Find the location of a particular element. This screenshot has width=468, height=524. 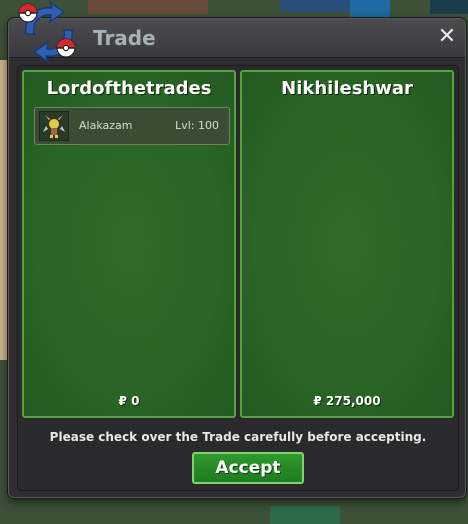

window-title: Trade is located at coordinates (124, 38).